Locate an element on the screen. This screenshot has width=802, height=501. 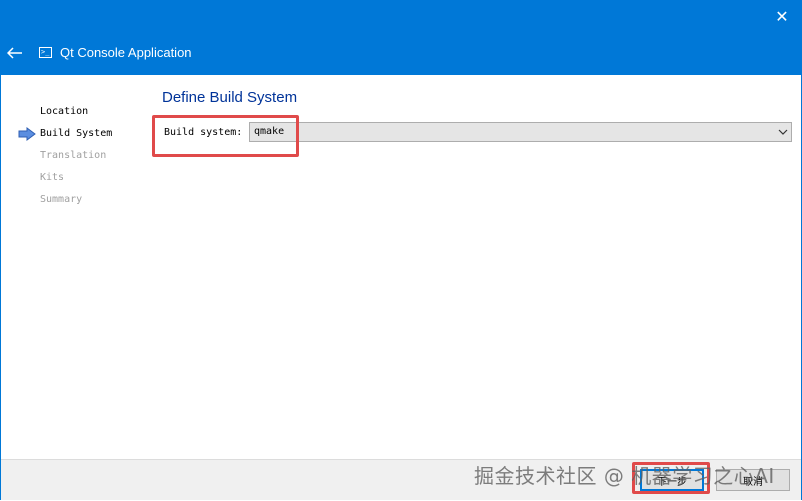
console-app-icon: >_ is located at coordinates (45, 52).